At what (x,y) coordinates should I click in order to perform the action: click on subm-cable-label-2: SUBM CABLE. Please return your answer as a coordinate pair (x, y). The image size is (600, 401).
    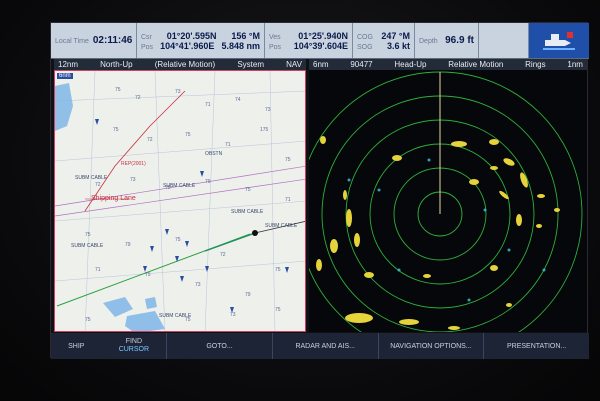
    Looking at the image, I should click on (179, 186).